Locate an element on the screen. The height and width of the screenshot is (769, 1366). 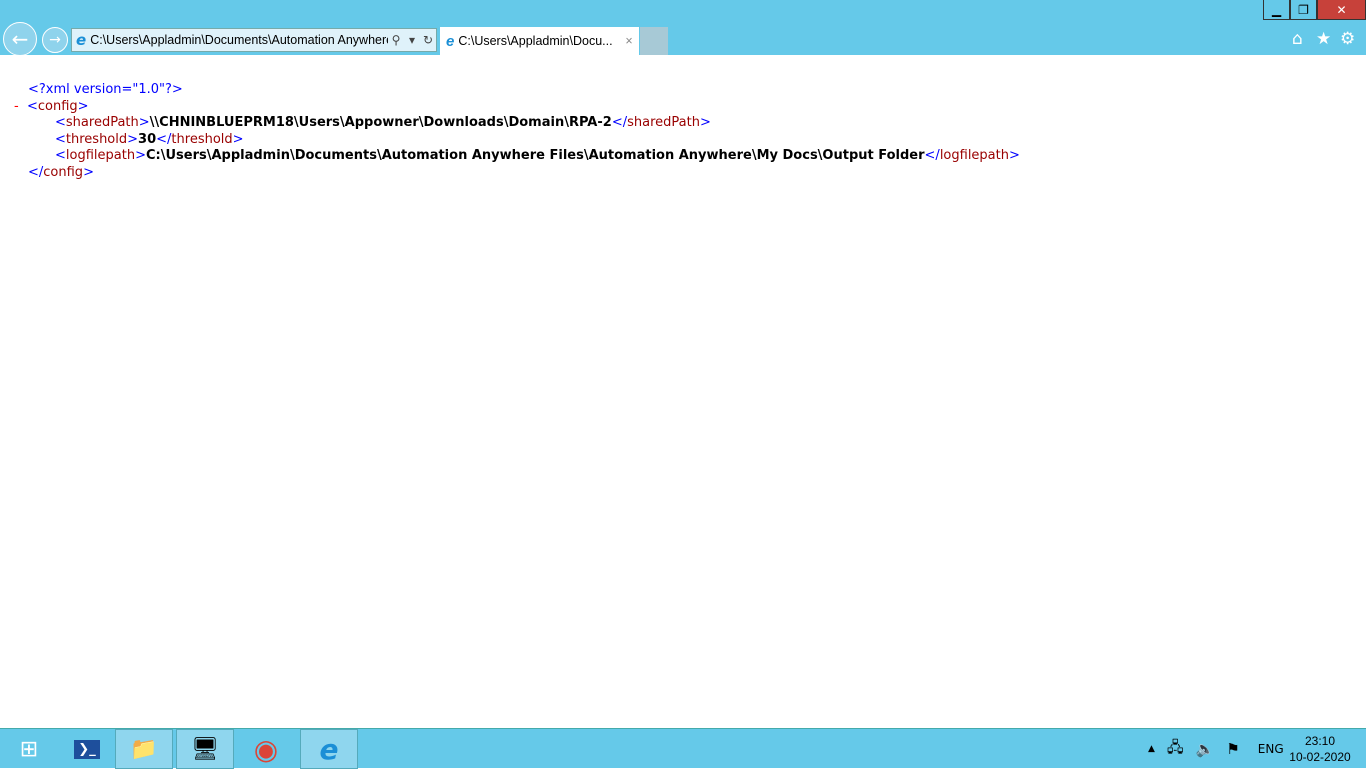
home-icon: ⌂ is located at coordinates (1297, 39).